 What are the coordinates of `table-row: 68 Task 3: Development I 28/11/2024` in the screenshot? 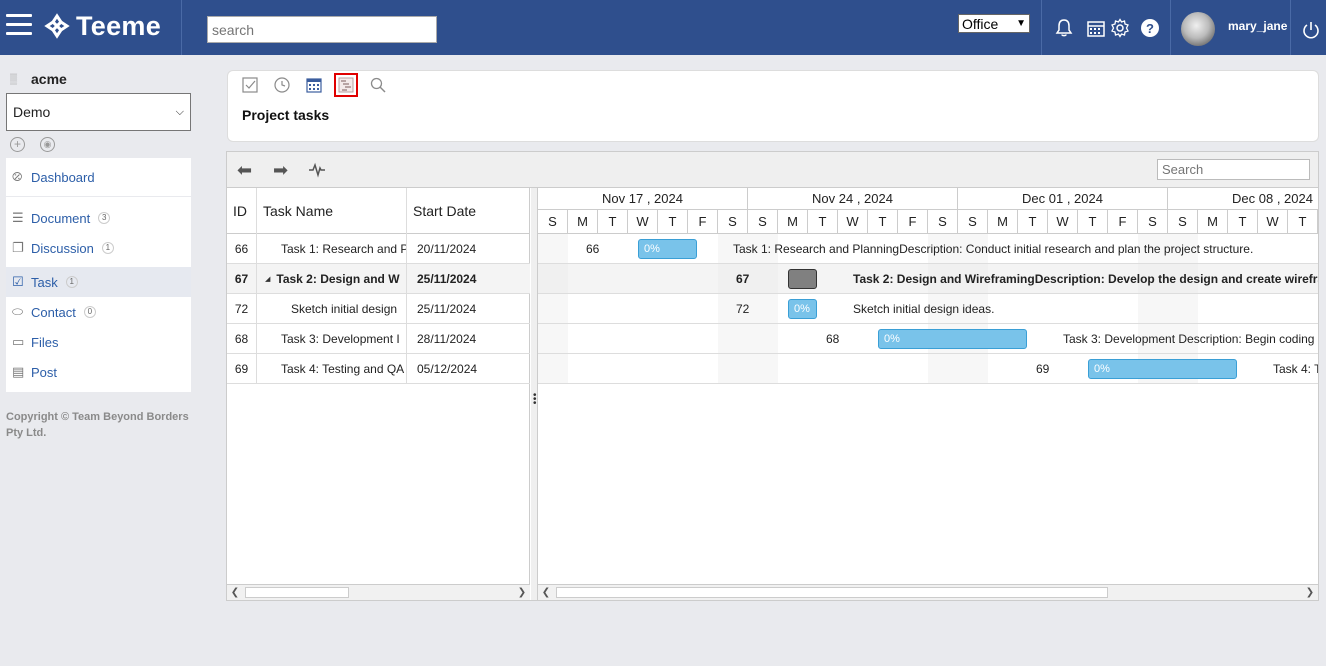 It's located at (378, 339).